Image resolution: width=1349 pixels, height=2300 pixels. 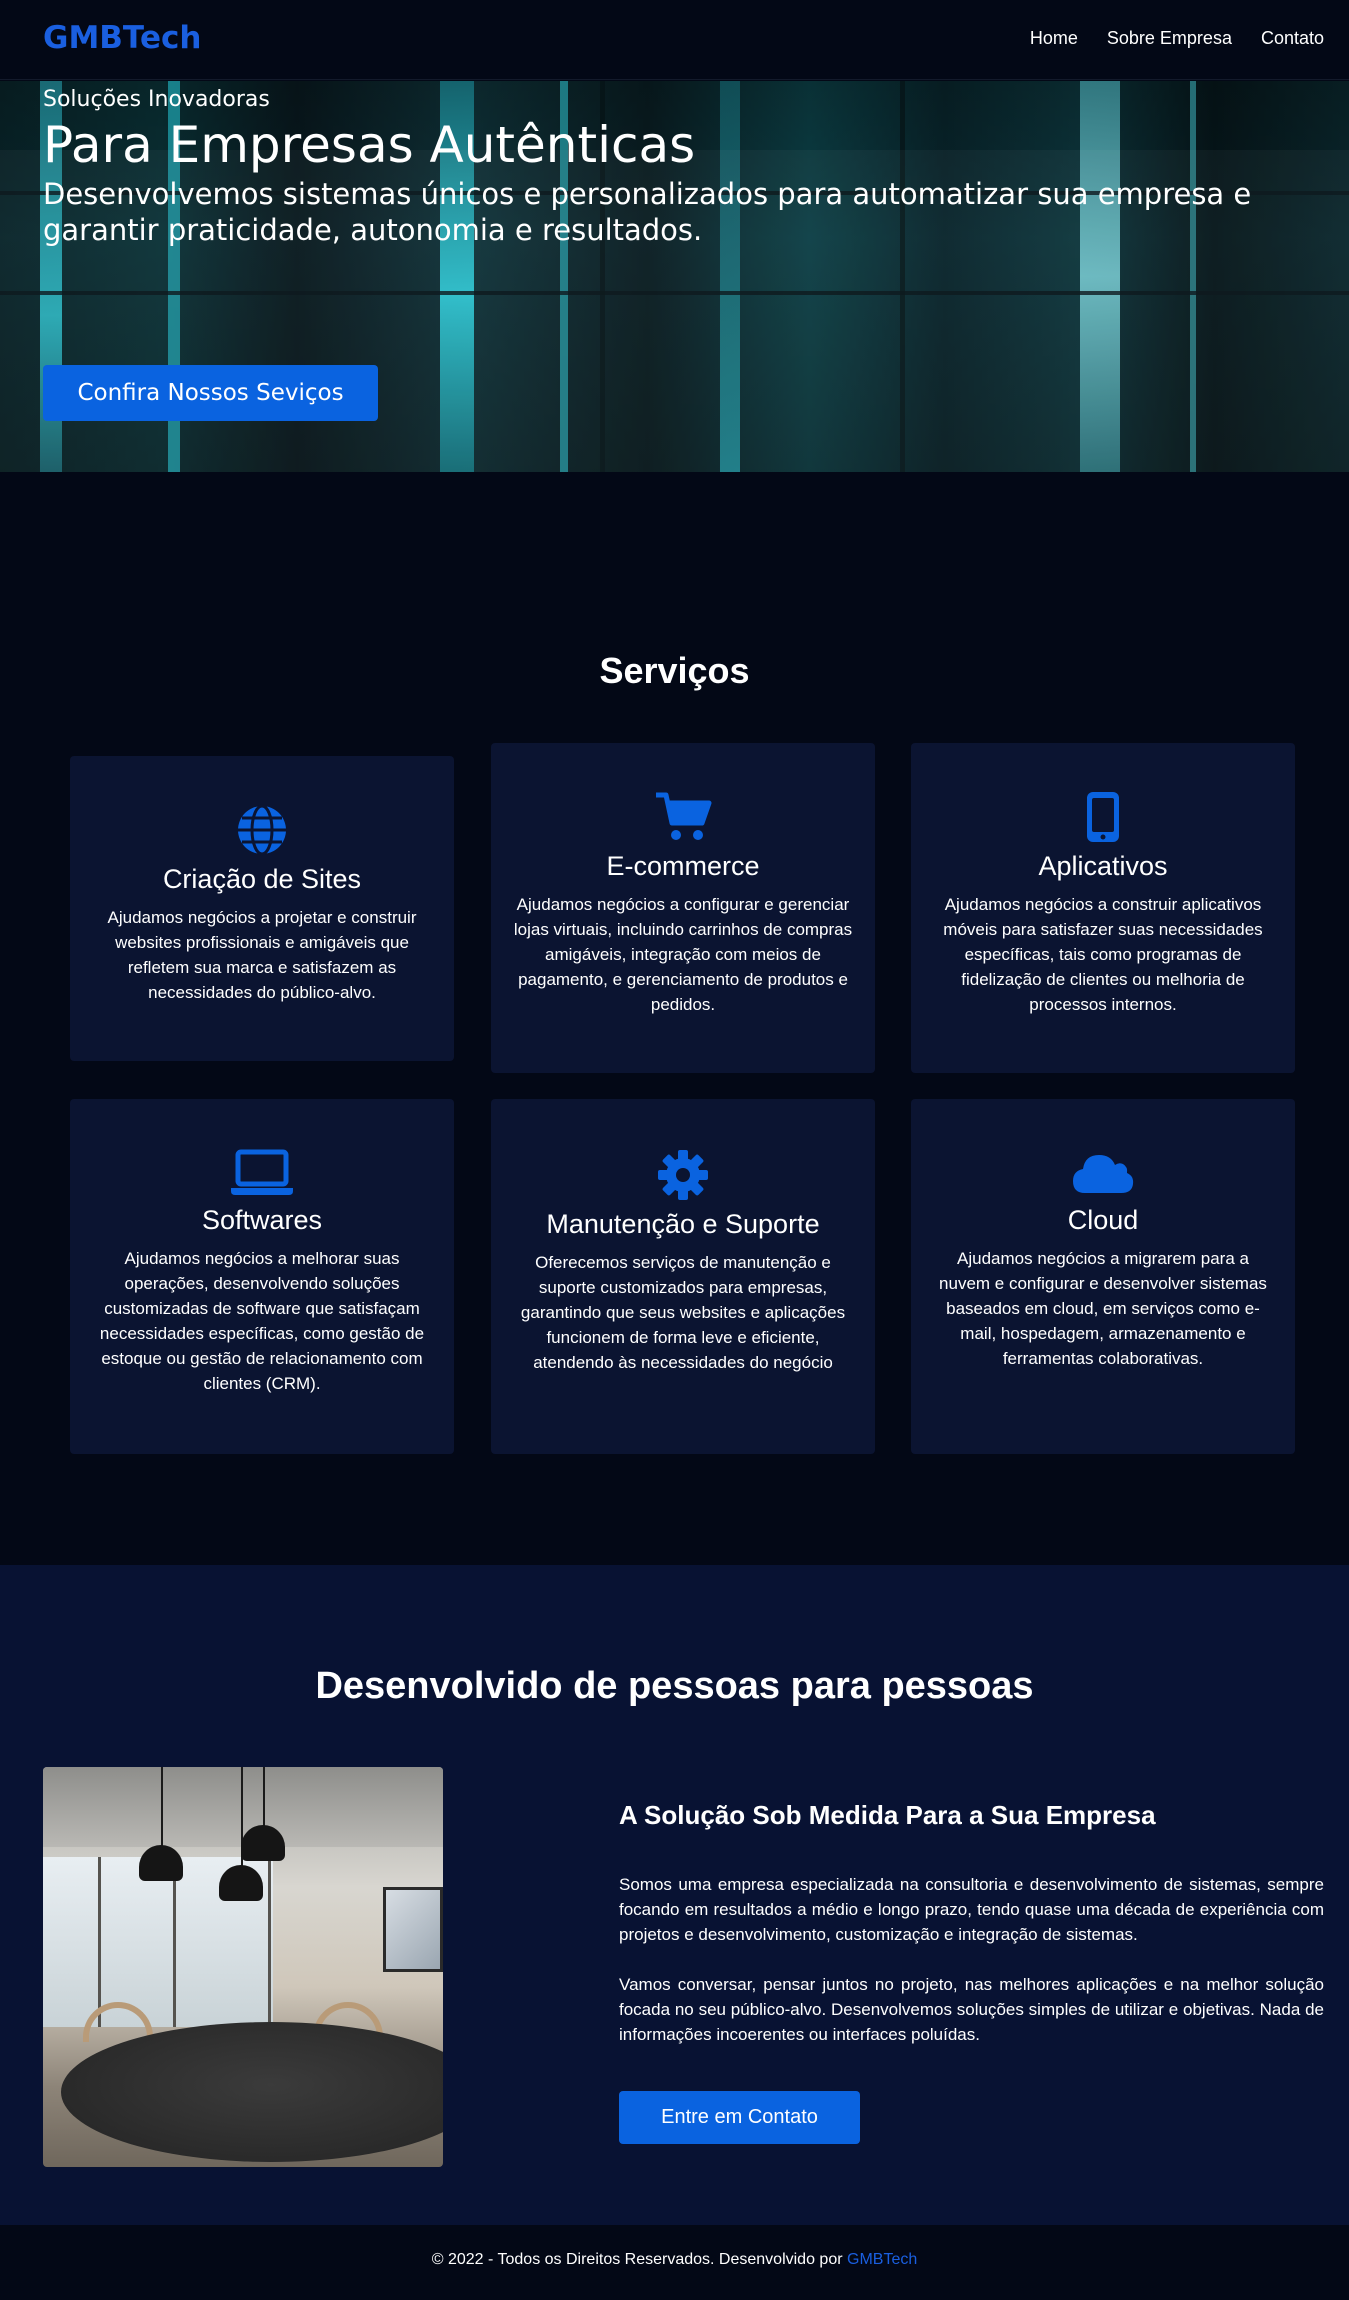 I want to click on cloud-icon, so click(x=1103, y=1174).